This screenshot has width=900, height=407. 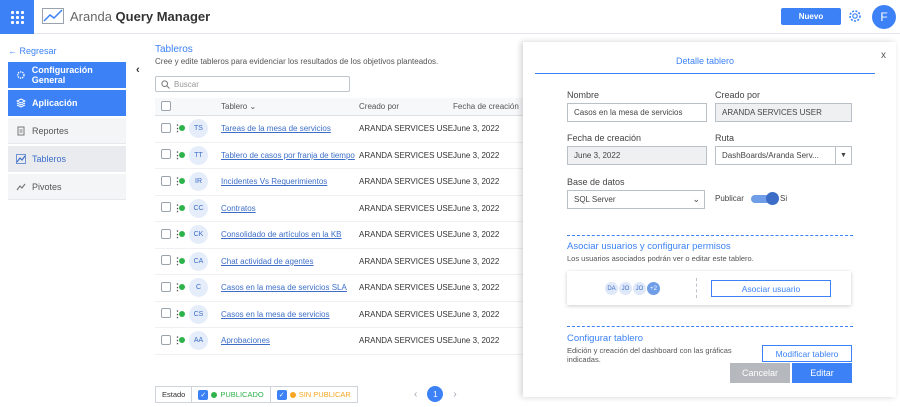 What do you see at coordinates (67, 131) in the screenshot?
I see `sidebar-item-reports: Reportes` at bounding box center [67, 131].